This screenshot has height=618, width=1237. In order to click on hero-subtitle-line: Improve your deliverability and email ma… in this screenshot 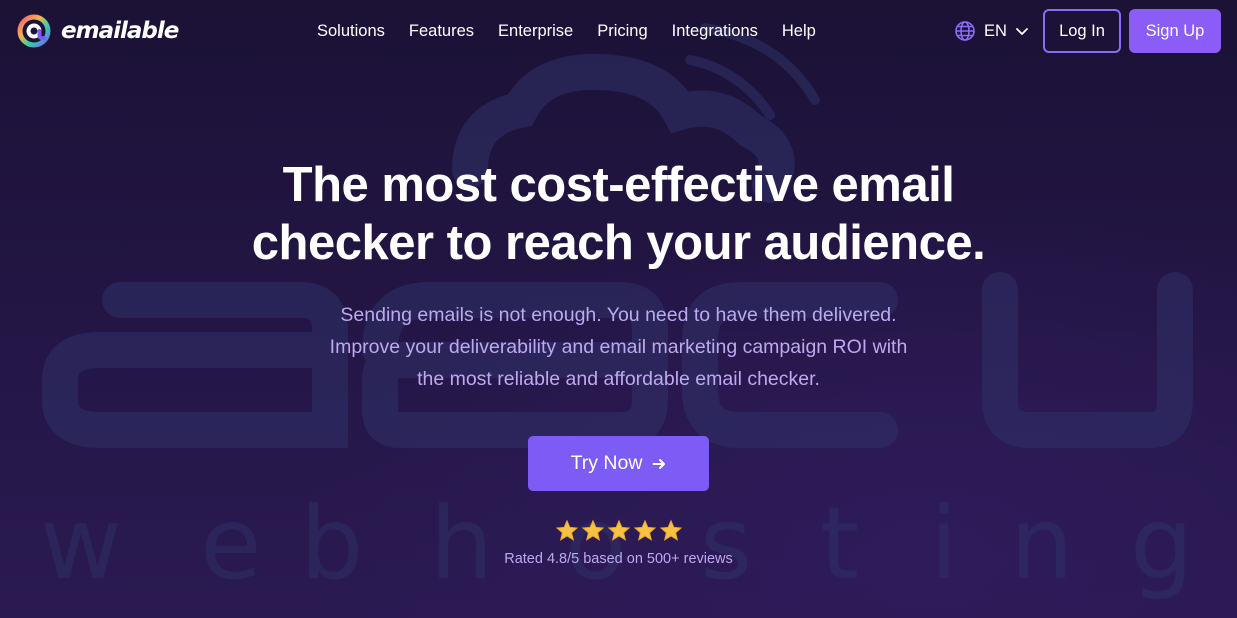, I will do `click(618, 347)`.